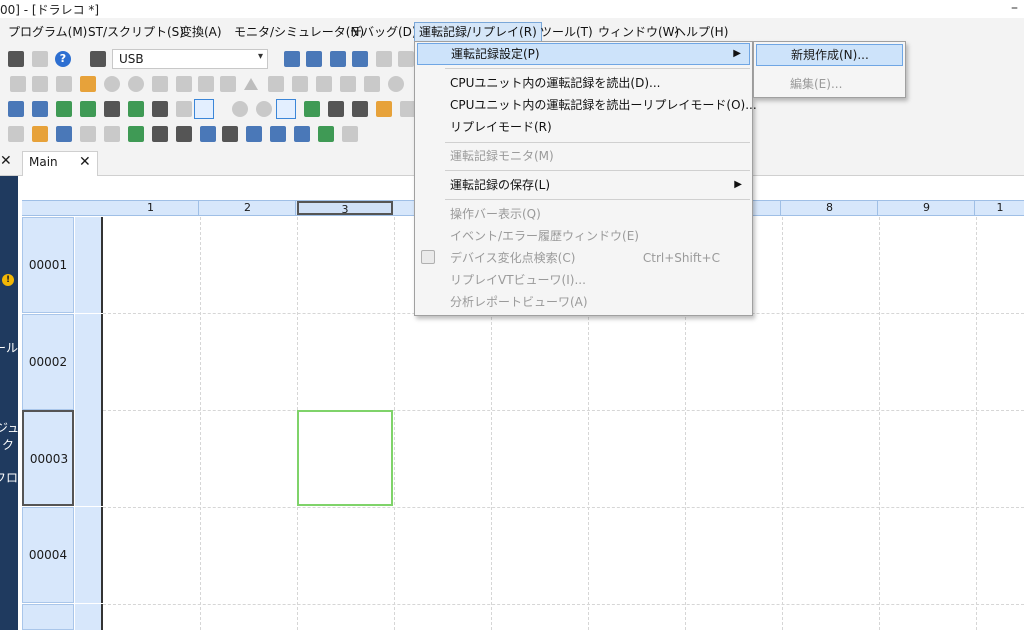 Image resolution: width=1024 pixels, height=630 pixels. I want to click on menu-item-record-monitor: 運転記録モニタ(M), so click(583, 156).